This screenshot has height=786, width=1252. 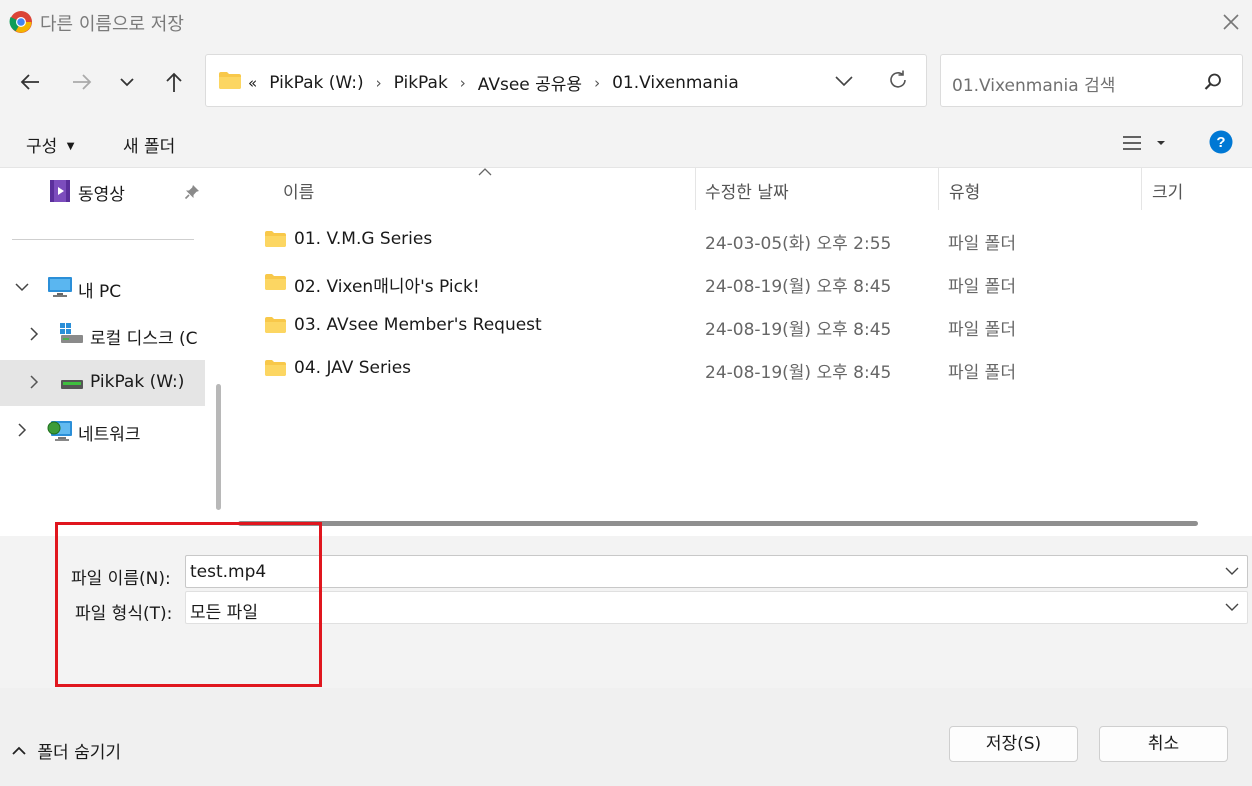 I want to click on network-drive-icon, so click(x=72, y=385).